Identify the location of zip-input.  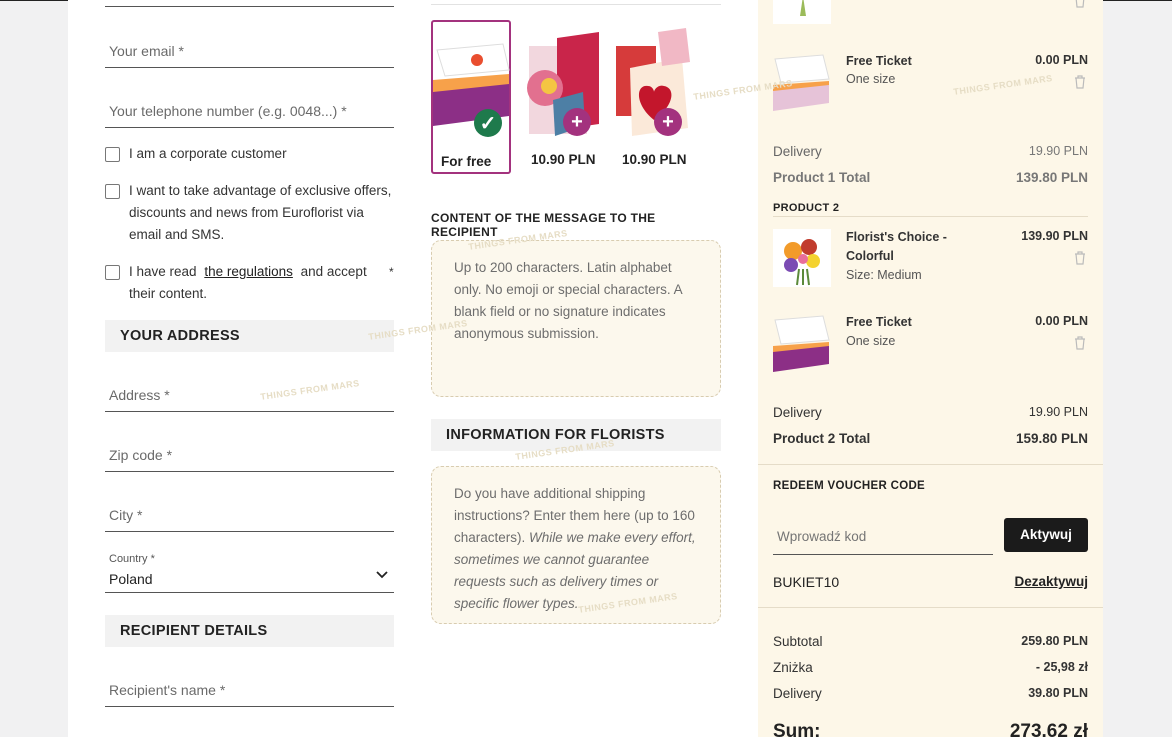
(249, 455).